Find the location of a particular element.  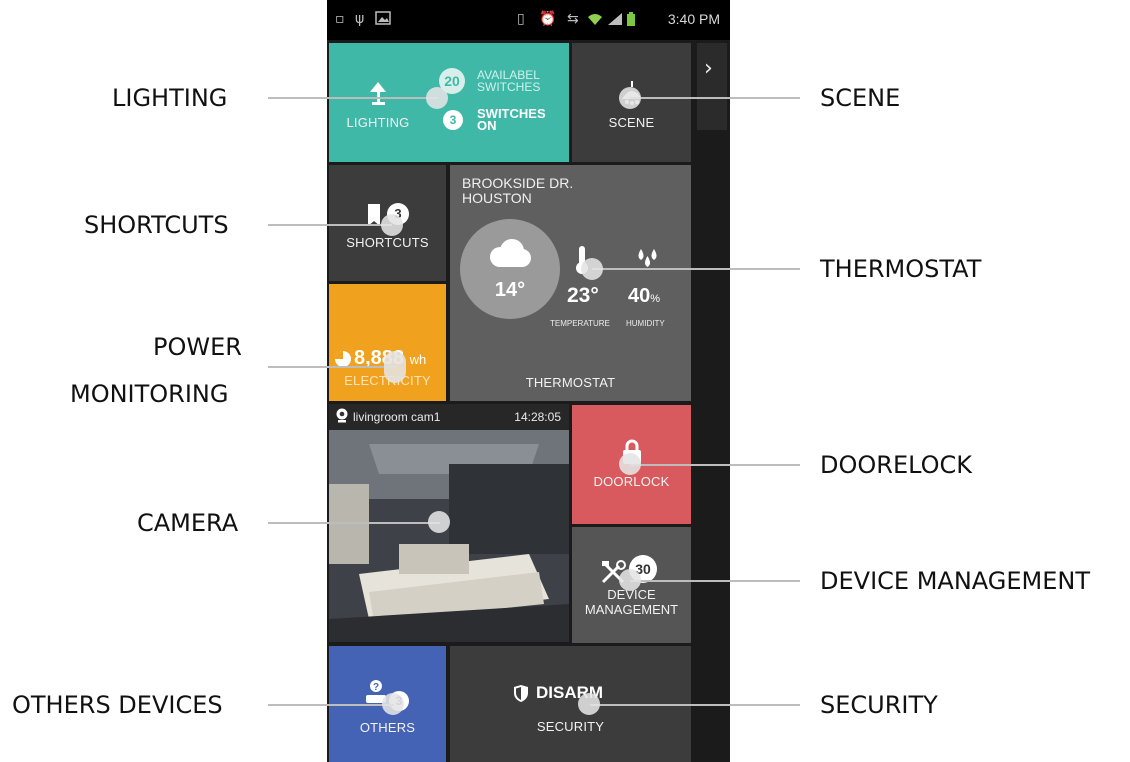

annotation-dot-camera is located at coordinates (439, 522).